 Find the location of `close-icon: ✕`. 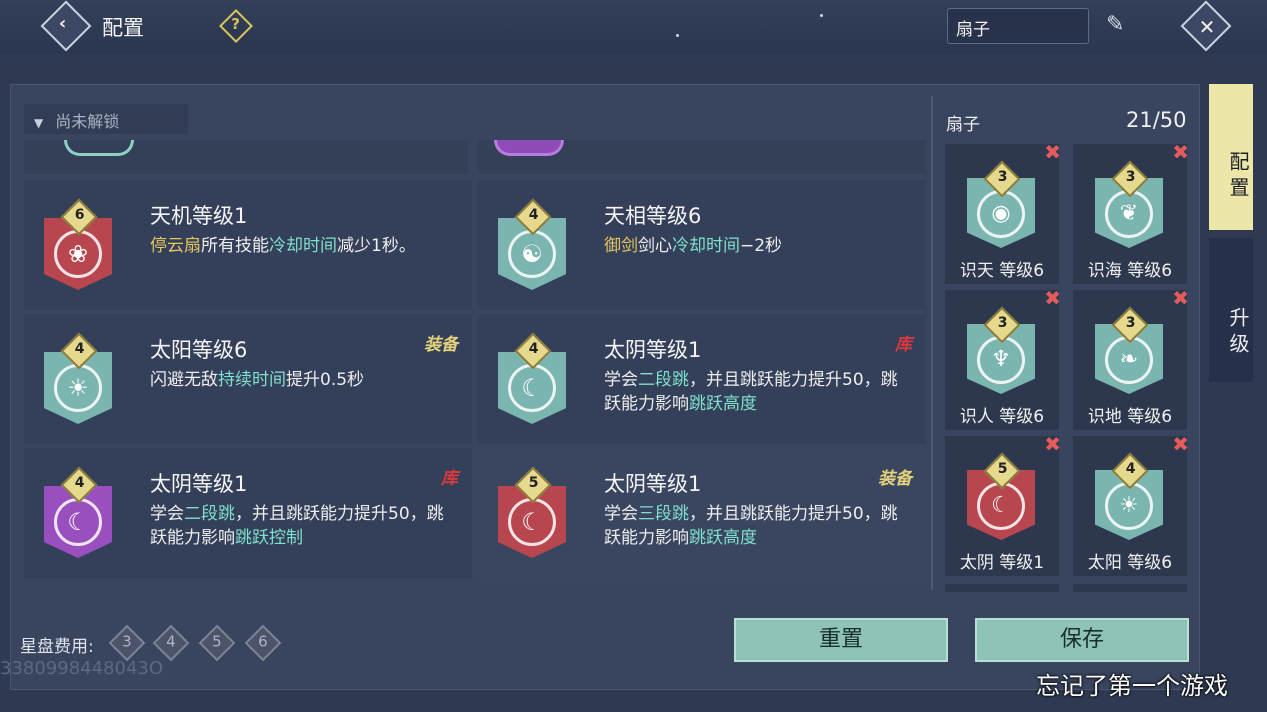

close-icon: ✕ is located at coordinates (1207, 26).